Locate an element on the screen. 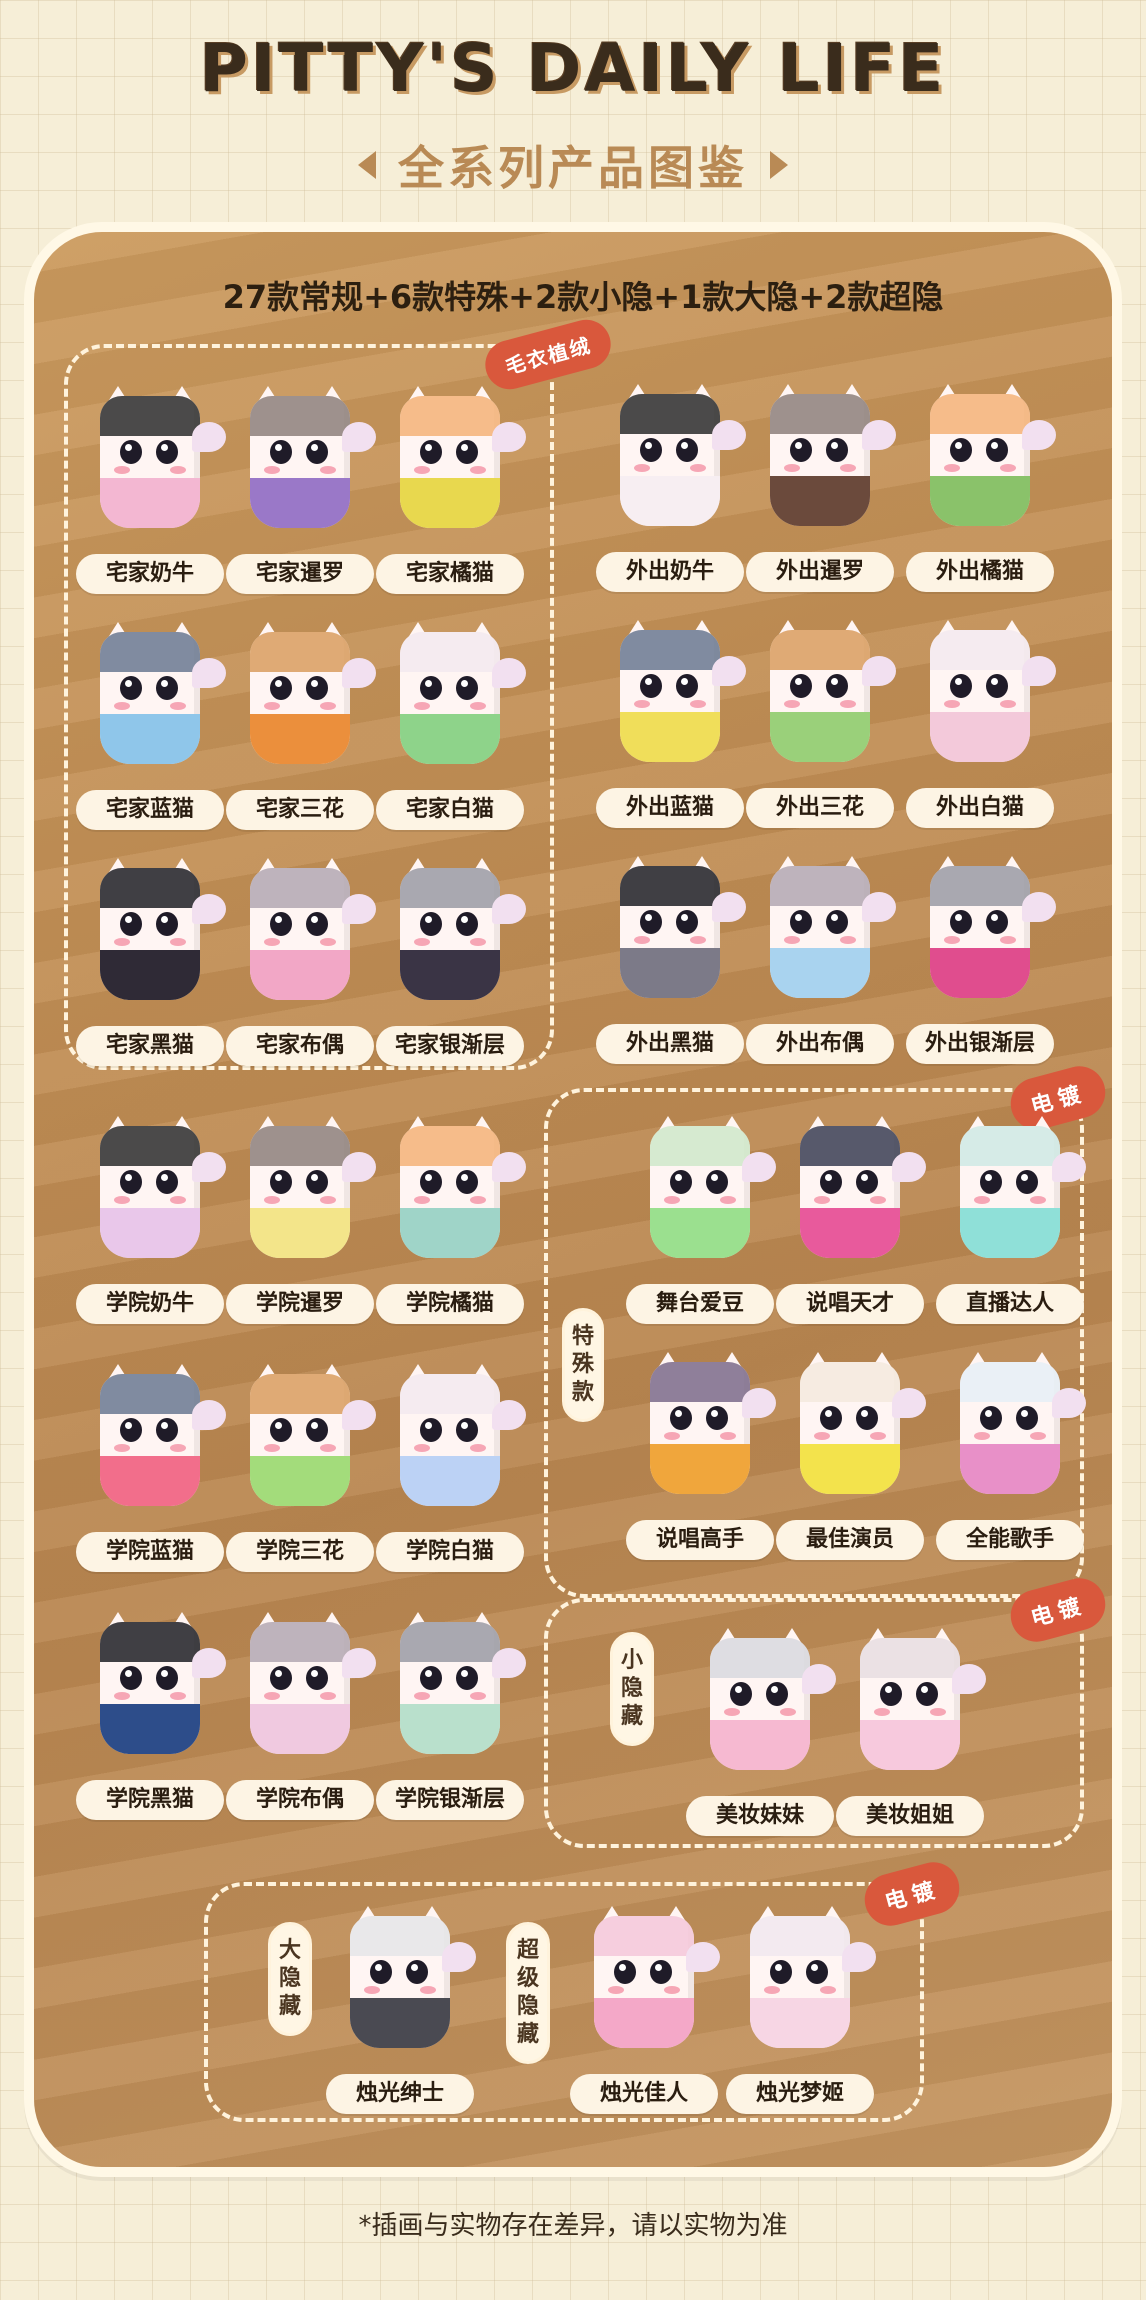  figure-card: 外出奶牛 is located at coordinates (670, 490).